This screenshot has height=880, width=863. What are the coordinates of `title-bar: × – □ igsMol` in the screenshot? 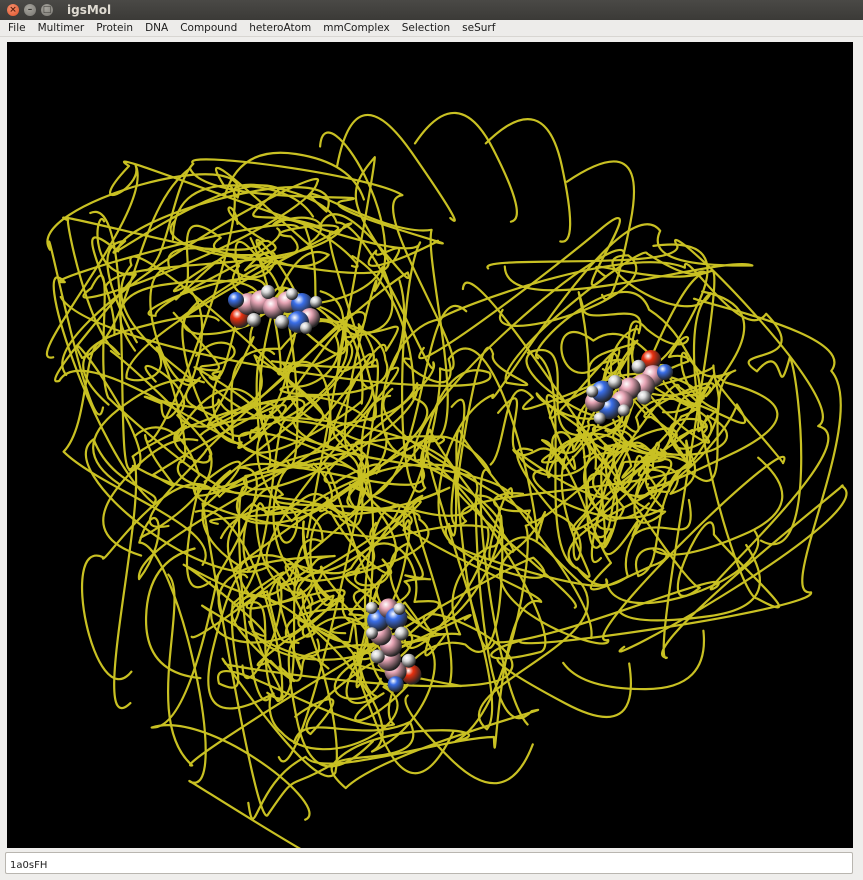 It's located at (431, 10).